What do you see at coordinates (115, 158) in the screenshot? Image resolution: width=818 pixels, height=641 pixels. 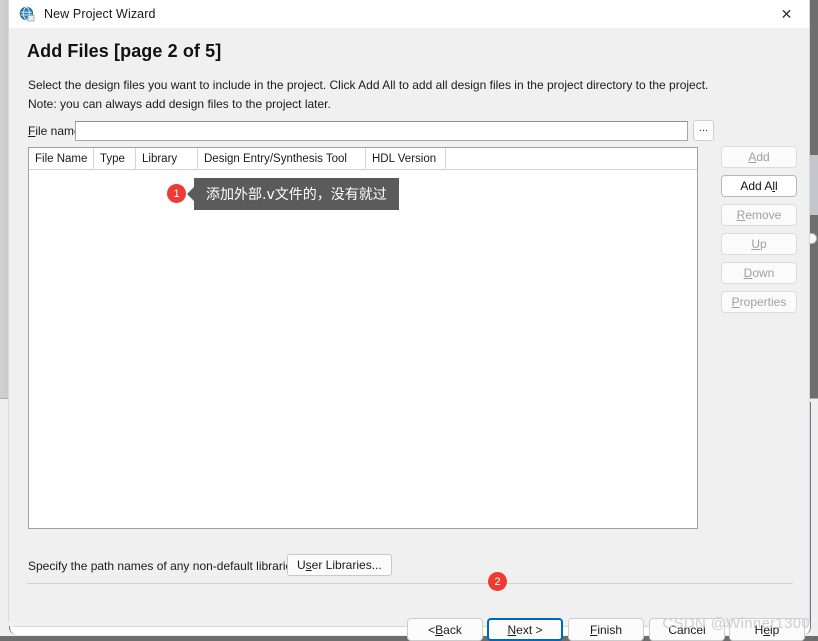 I see `column-header-type: Type` at bounding box center [115, 158].